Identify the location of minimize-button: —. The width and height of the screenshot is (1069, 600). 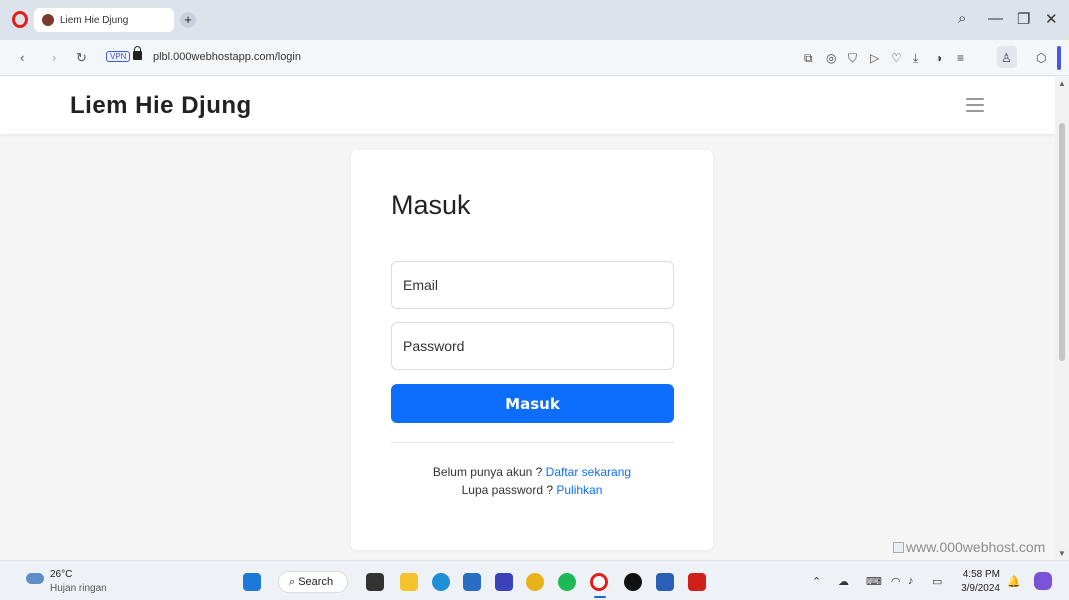
(995, 18).